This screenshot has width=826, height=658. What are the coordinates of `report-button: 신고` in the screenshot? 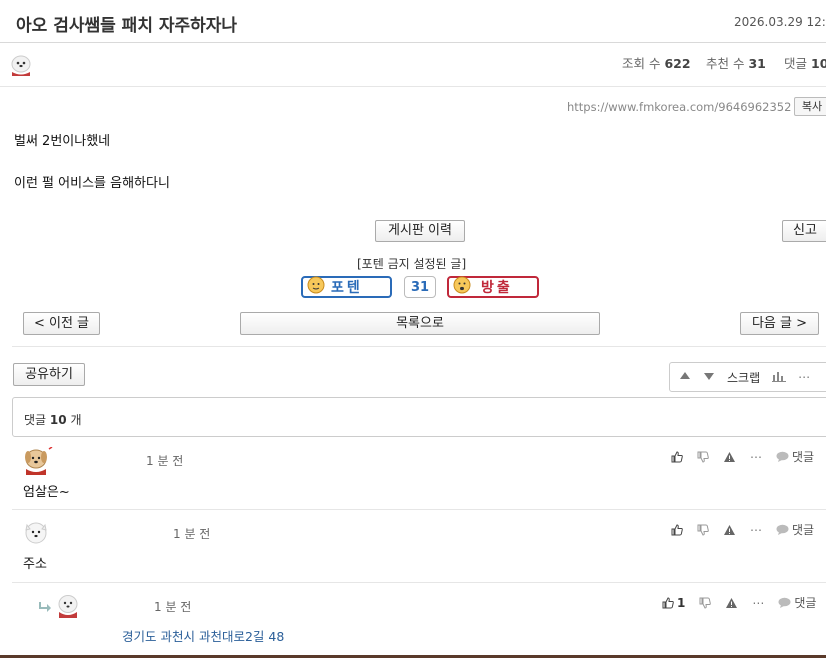 It's located at (804, 231).